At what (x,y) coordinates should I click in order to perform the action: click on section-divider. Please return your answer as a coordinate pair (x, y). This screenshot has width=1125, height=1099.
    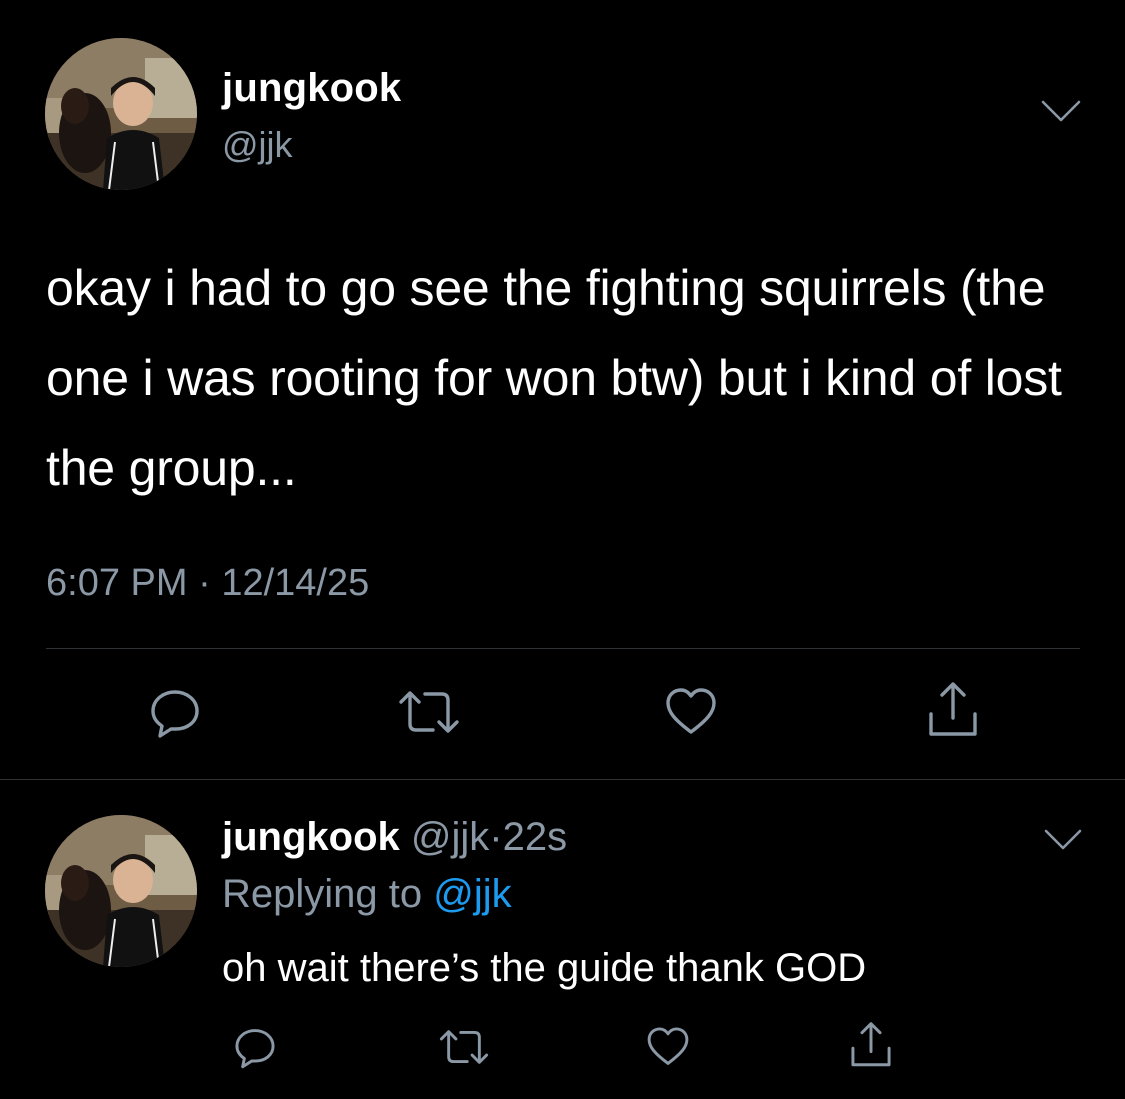
    Looking at the image, I should click on (562, 779).